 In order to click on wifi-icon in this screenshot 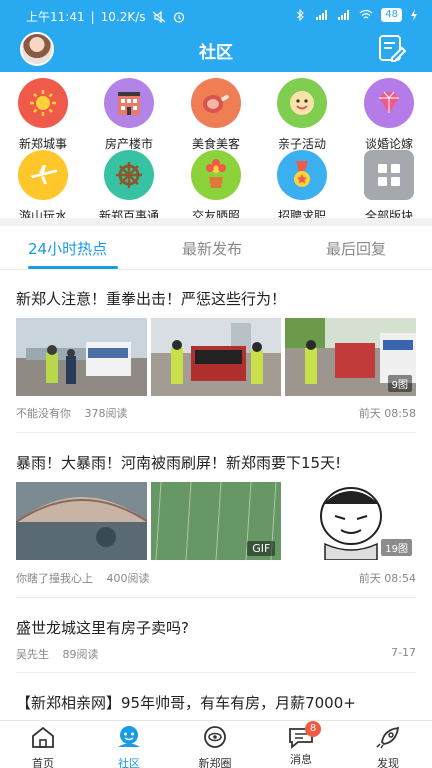, I will do `click(366, 14)`.